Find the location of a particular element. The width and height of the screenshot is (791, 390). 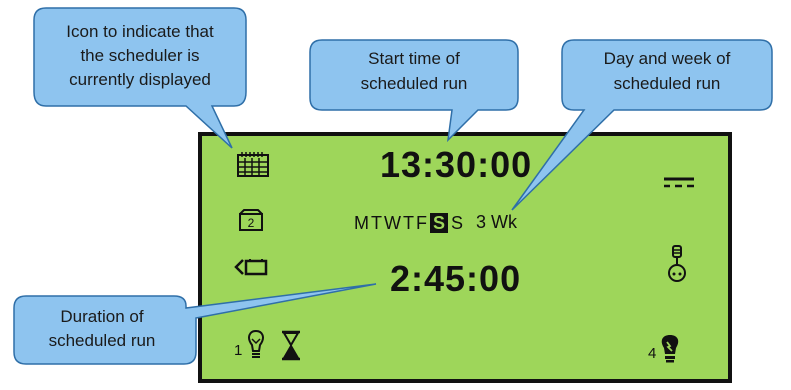

callout-start-line2: scheduled run is located at coordinates (414, 83).